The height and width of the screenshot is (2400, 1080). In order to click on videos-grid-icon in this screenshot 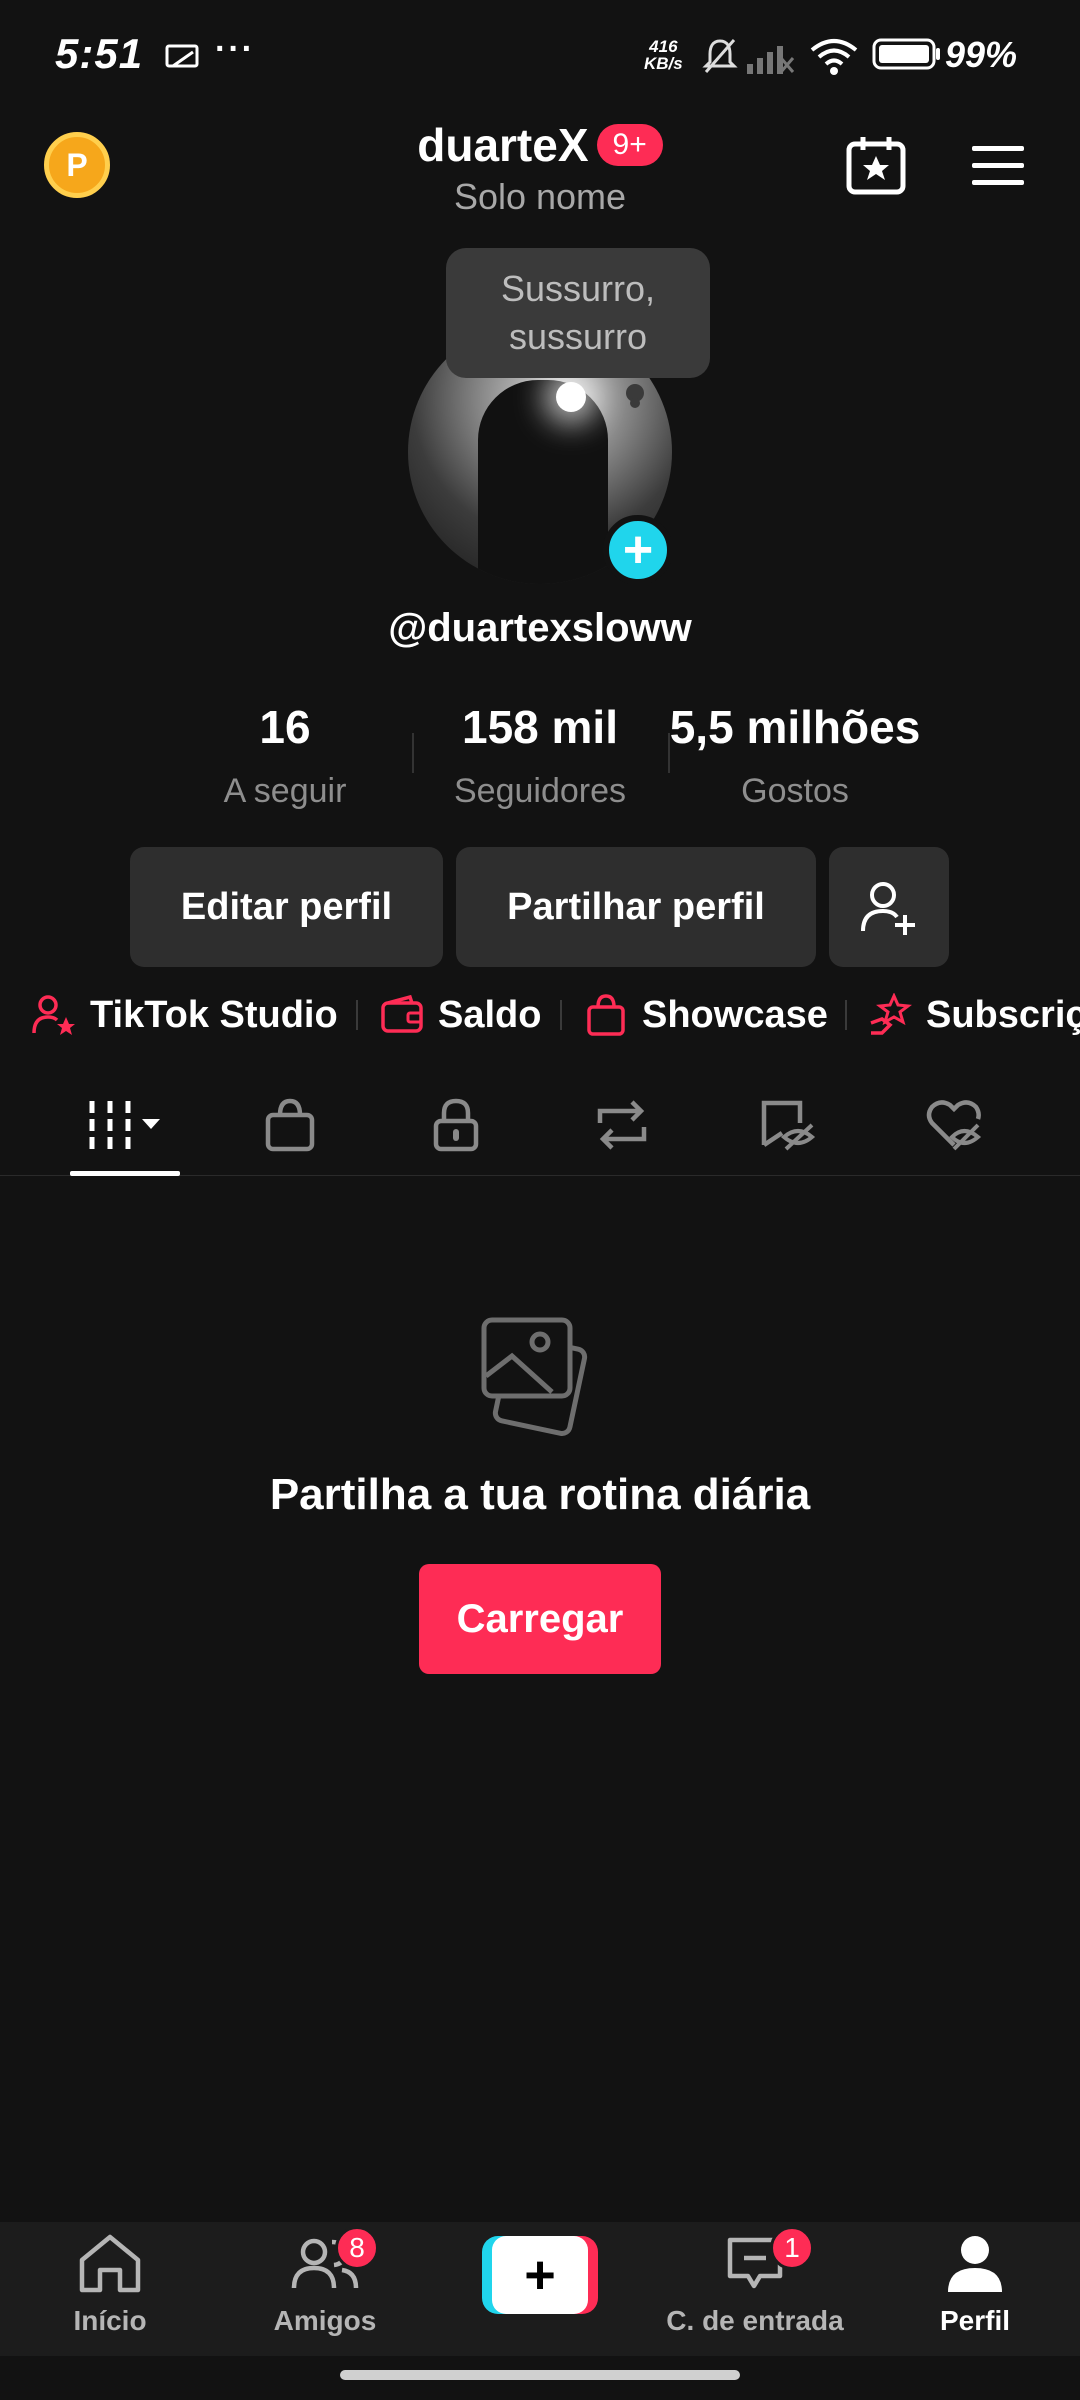, I will do `click(124, 1125)`.